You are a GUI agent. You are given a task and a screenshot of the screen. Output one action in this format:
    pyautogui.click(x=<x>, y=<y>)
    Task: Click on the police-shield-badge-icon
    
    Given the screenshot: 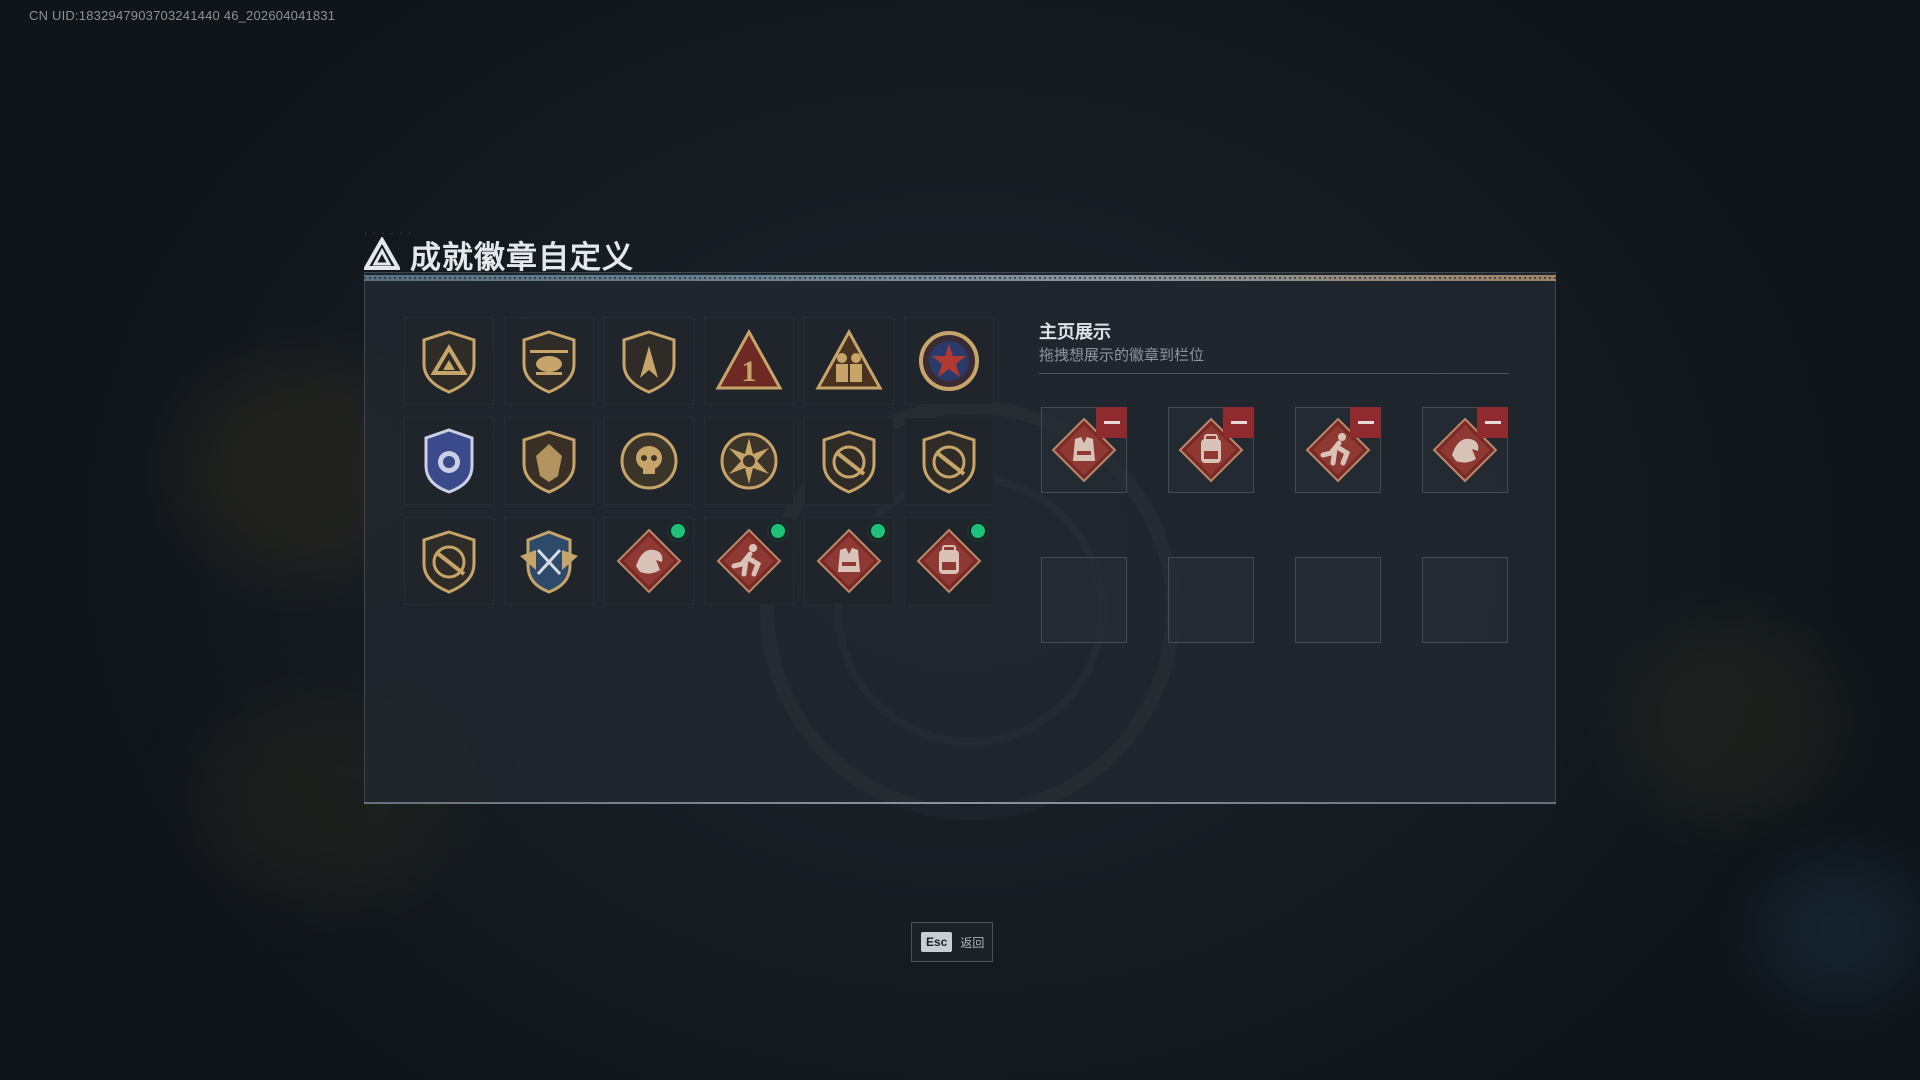 What is the action you would take?
    pyautogui.click(x=449, y=461)
    